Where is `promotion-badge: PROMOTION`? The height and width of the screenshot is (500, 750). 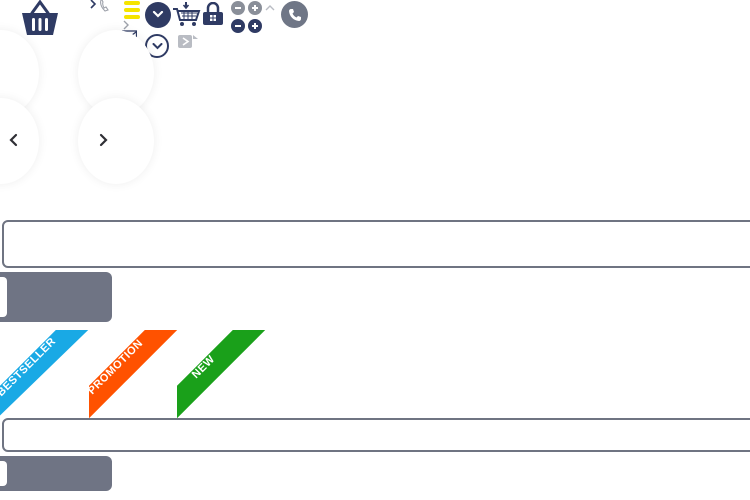
promotion-badge: PROMOTION is located at coordinates (134, 375).